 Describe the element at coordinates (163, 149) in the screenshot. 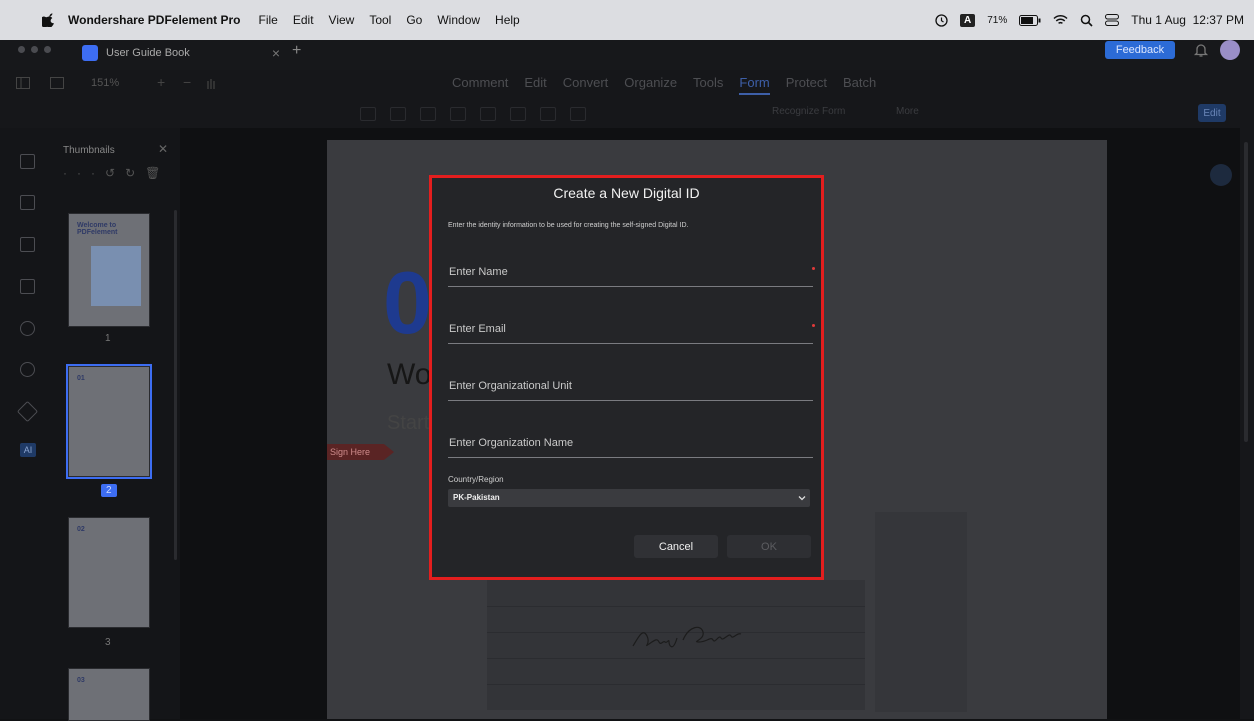

I see `close-thumbnails-icon: ✕` at that location.